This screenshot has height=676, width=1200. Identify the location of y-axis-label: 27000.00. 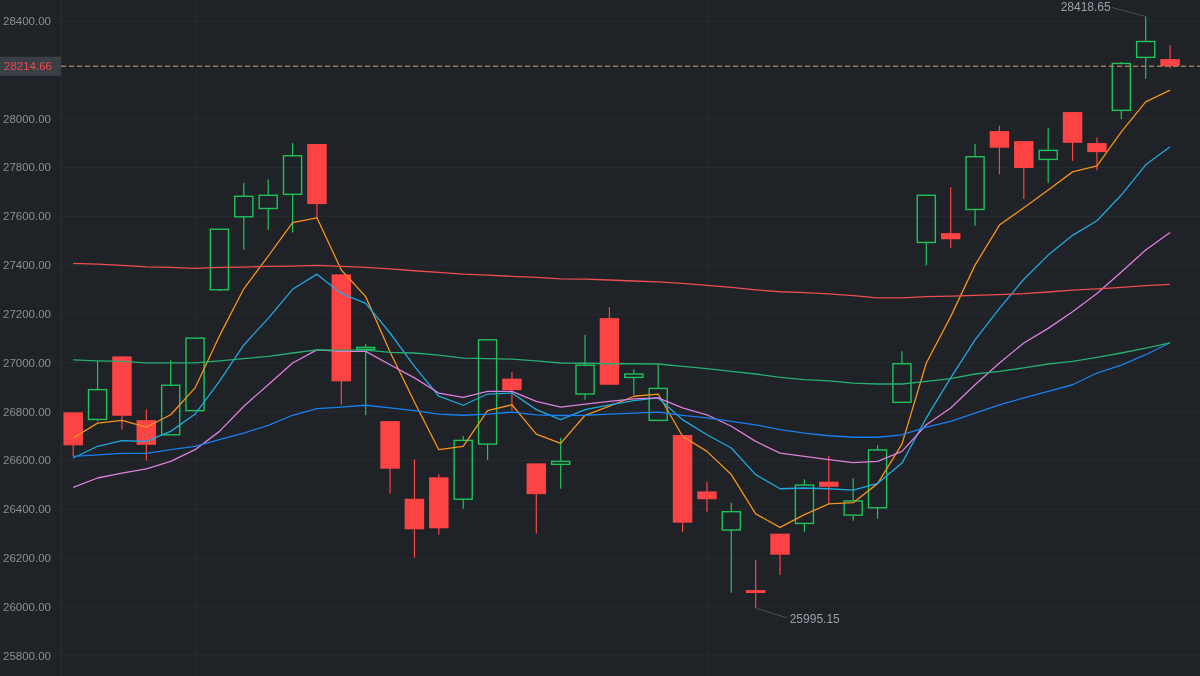
(27, 362).